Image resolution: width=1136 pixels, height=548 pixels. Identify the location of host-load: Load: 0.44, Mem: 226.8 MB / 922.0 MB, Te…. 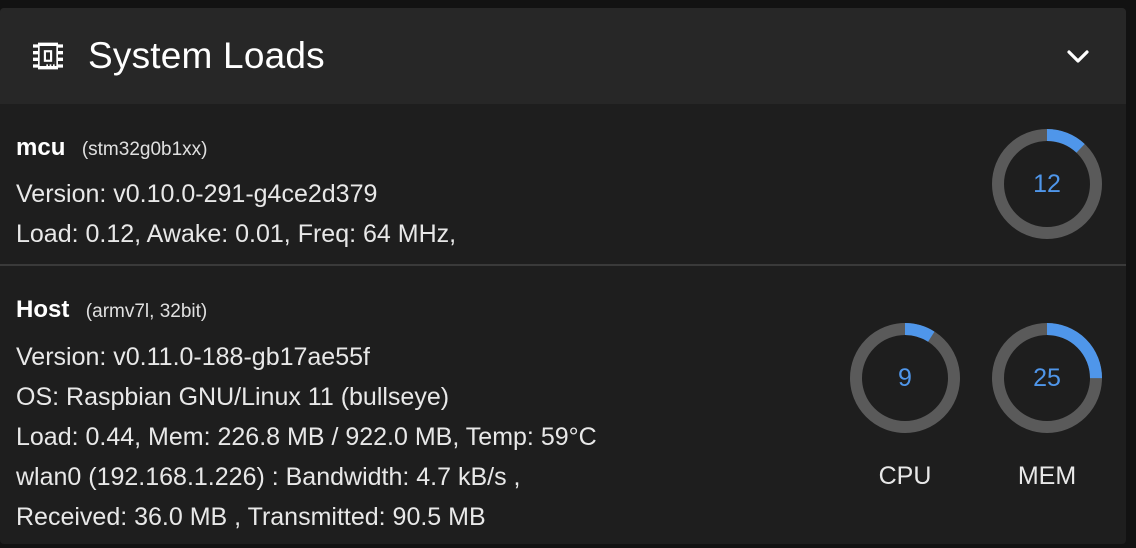
(306, 437).